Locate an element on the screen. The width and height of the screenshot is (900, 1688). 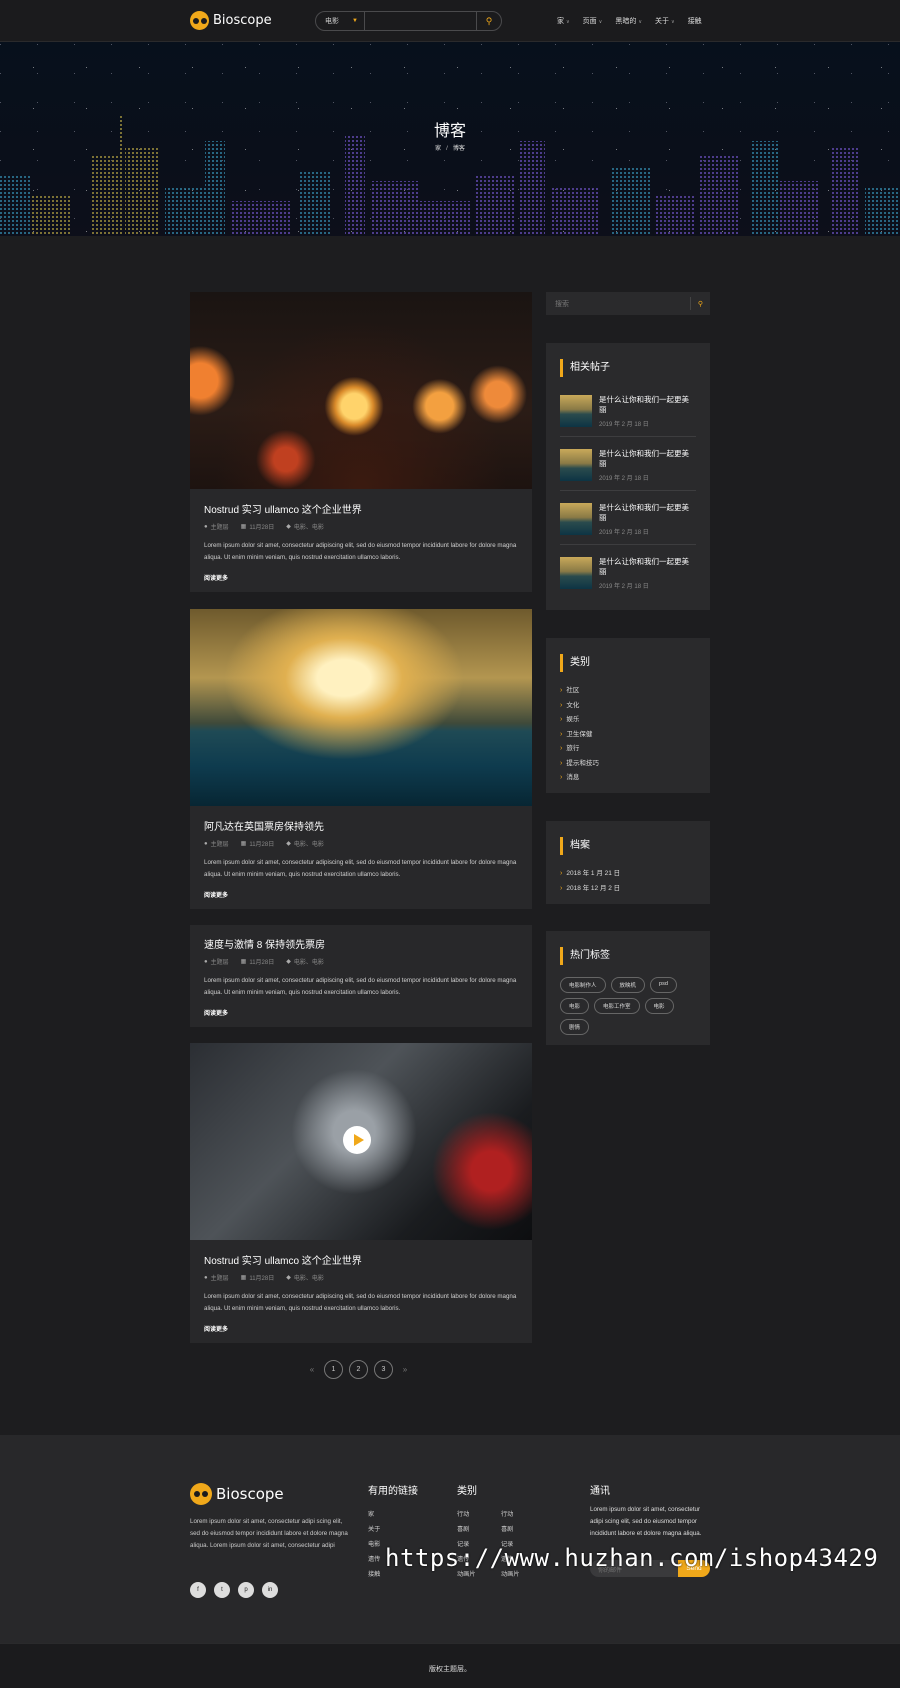
nav-item-contact: 接触 is located at coordinates (695, 21).